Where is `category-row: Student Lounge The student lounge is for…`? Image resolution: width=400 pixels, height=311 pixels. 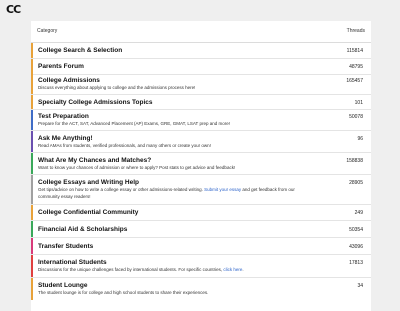 category-row: Student Lounge The student lounge is for… is located at coordinates (201, 289).